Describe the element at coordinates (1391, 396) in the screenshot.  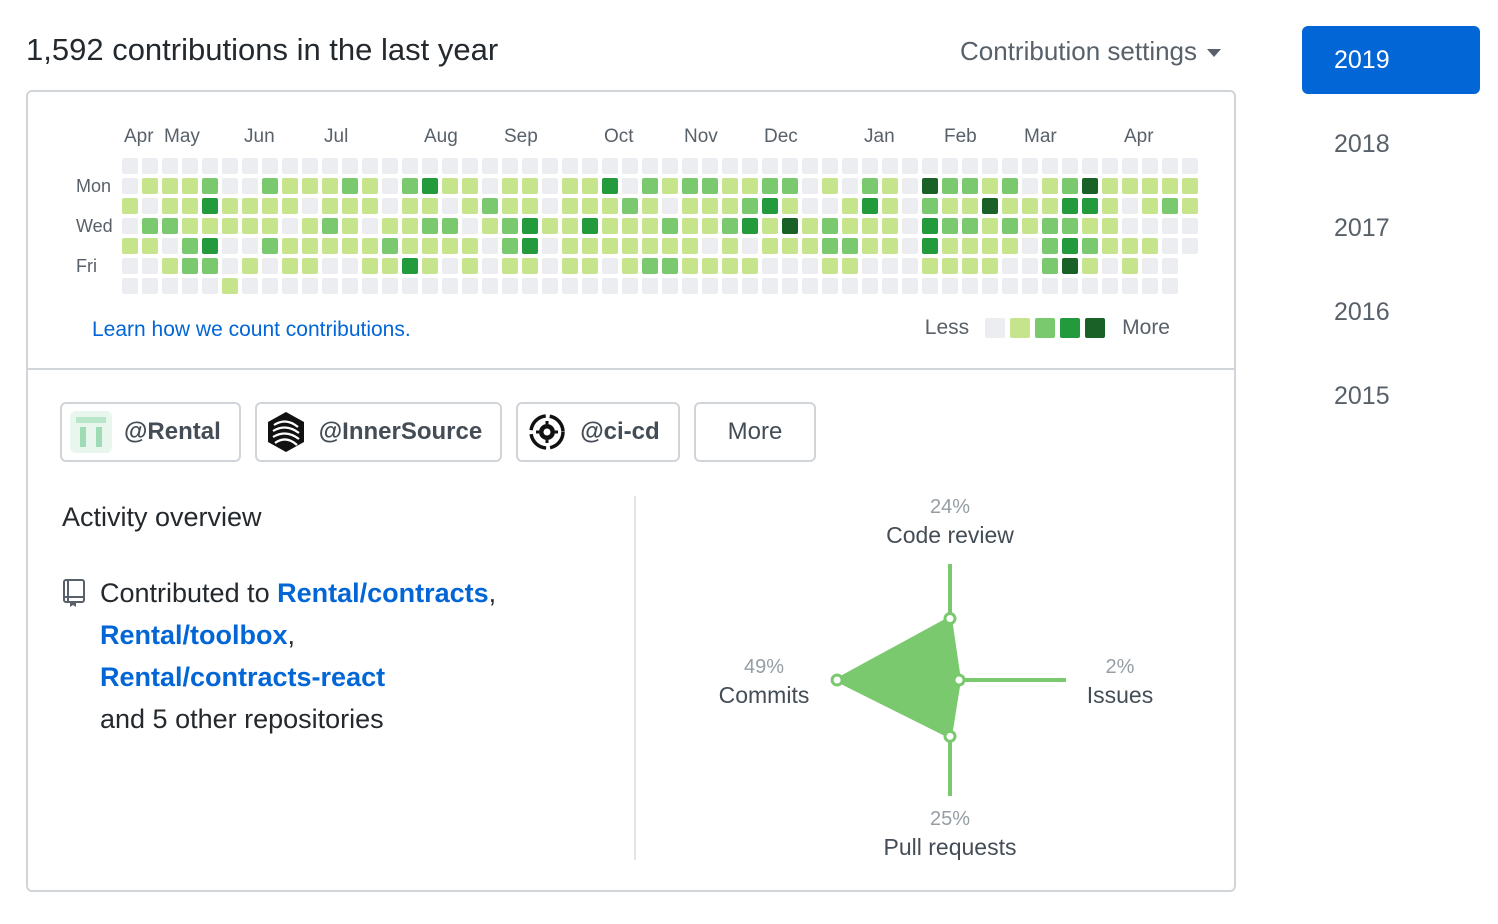
I see `year-button: 2015` at that location.